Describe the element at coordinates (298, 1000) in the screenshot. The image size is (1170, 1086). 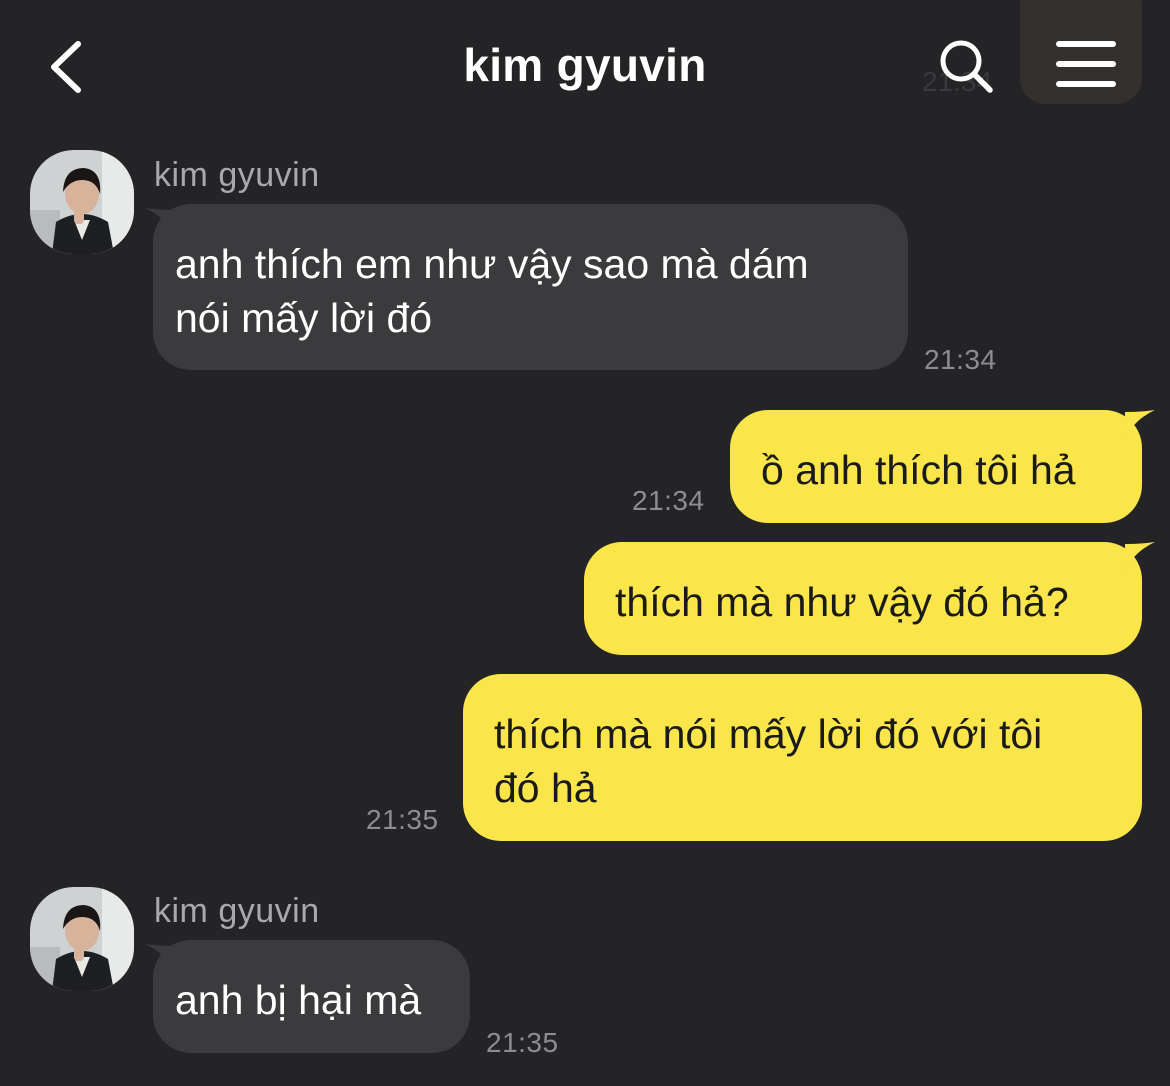
I see `message-line: anh bị hại mà` at that location.